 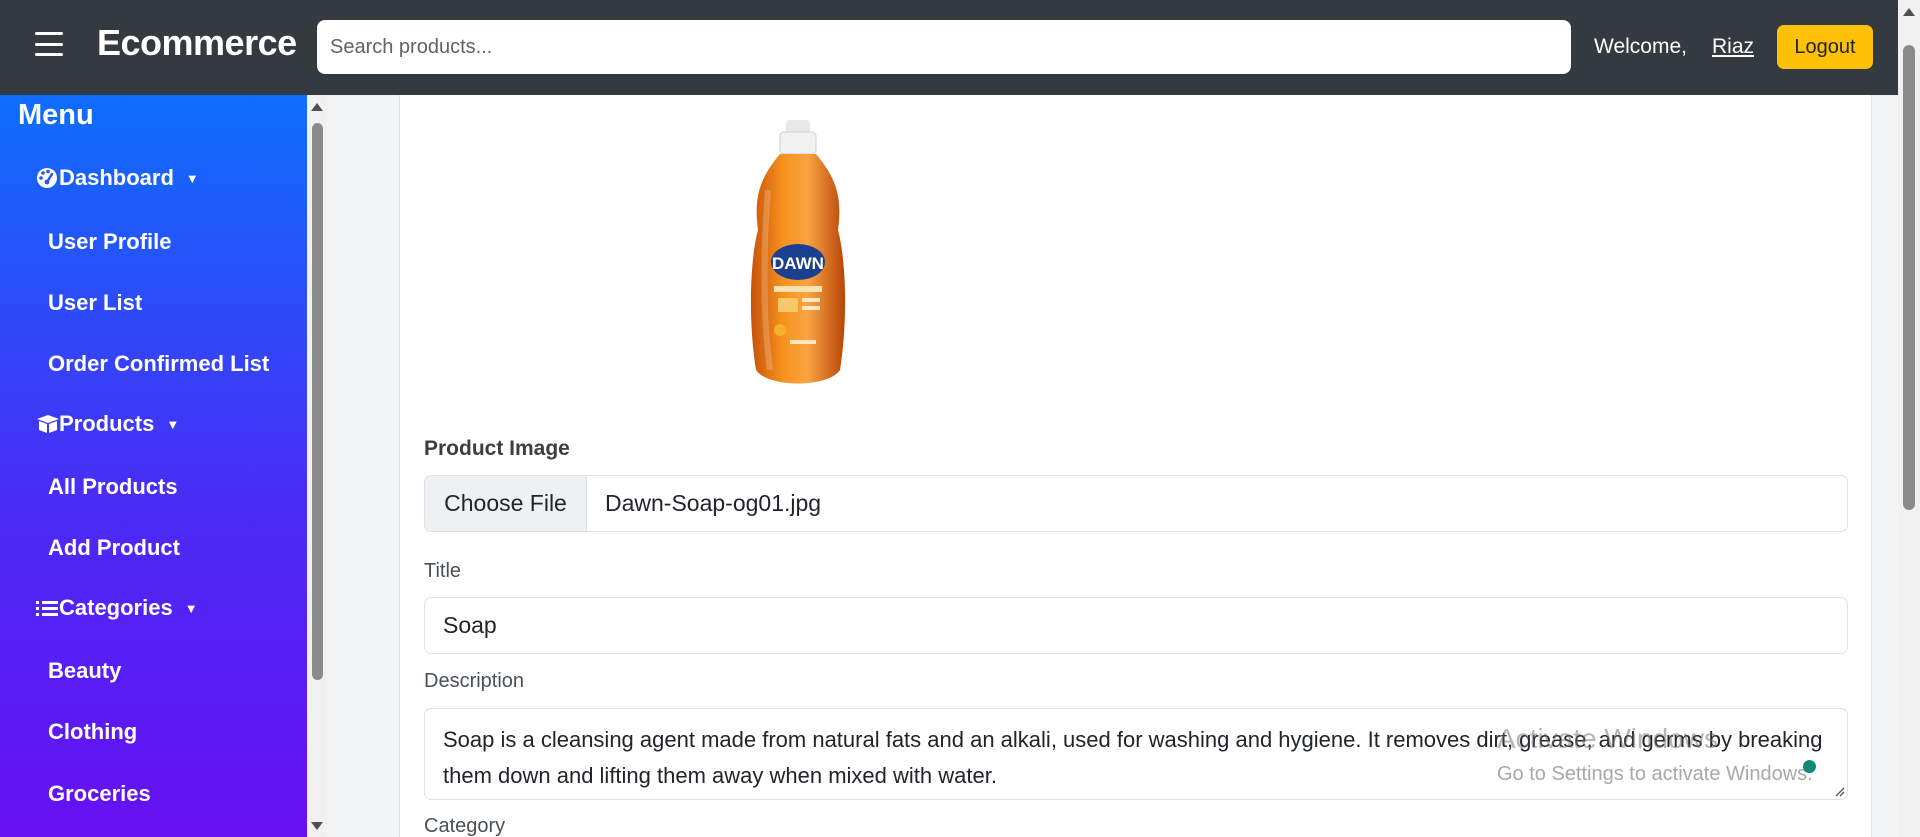 I want to click on selected-file-name: Dawn-Soap-og01.jpg, so click(x=713, y=503).